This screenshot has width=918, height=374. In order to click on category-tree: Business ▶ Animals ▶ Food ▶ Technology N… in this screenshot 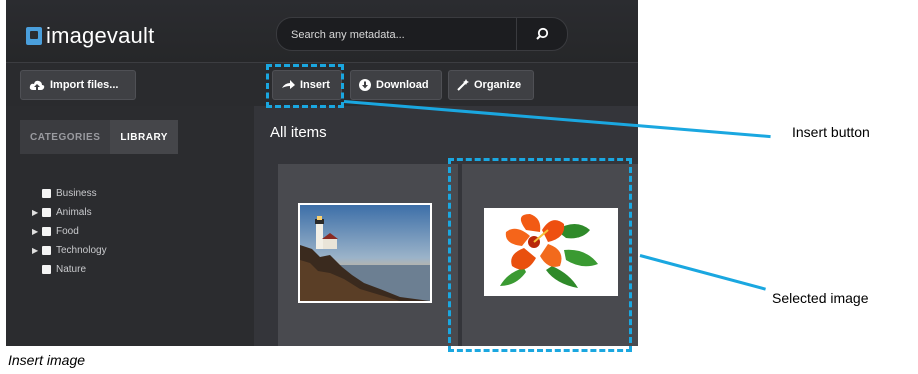, I will do `click(69, 231)`.